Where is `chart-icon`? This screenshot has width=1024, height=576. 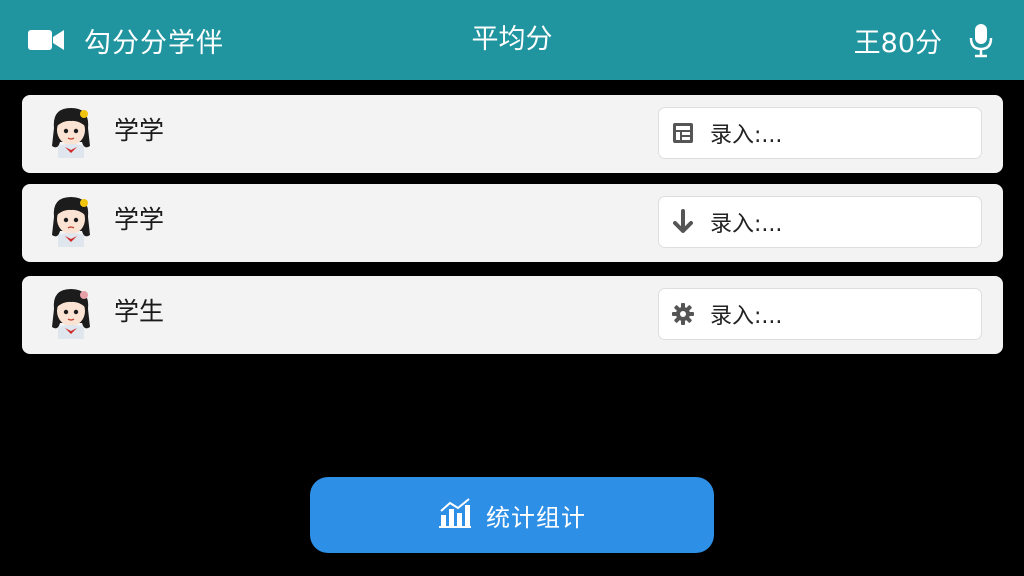 chart-icon is located at coordinates (455, 515).